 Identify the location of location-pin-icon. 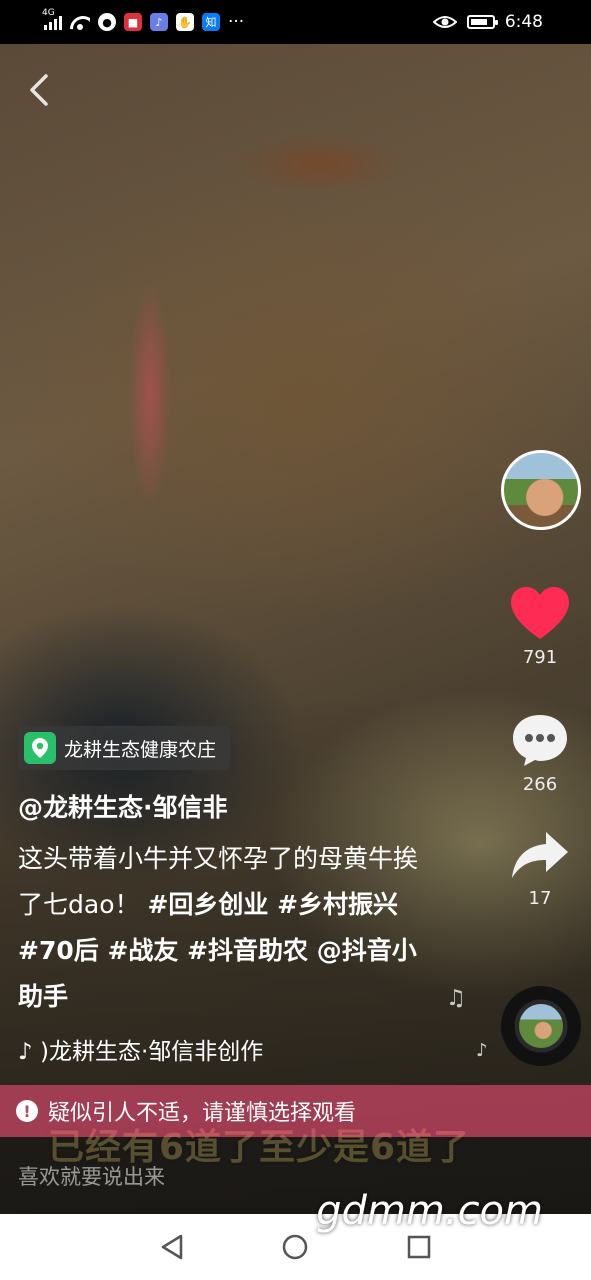
(40, 748).